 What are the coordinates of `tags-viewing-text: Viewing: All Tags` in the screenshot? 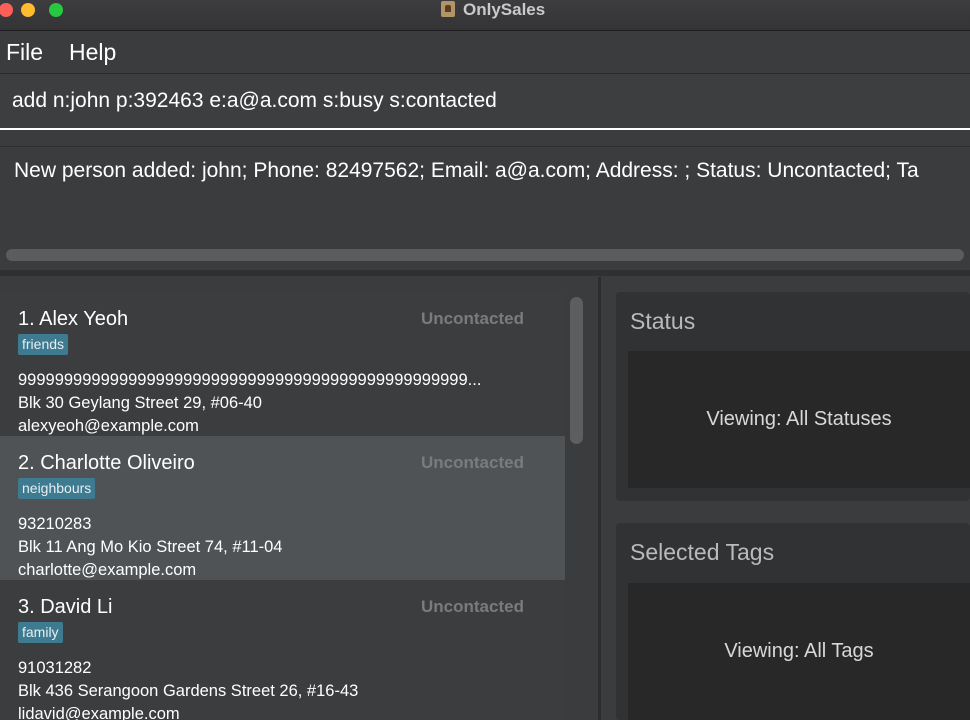 It's located at (799, 651).